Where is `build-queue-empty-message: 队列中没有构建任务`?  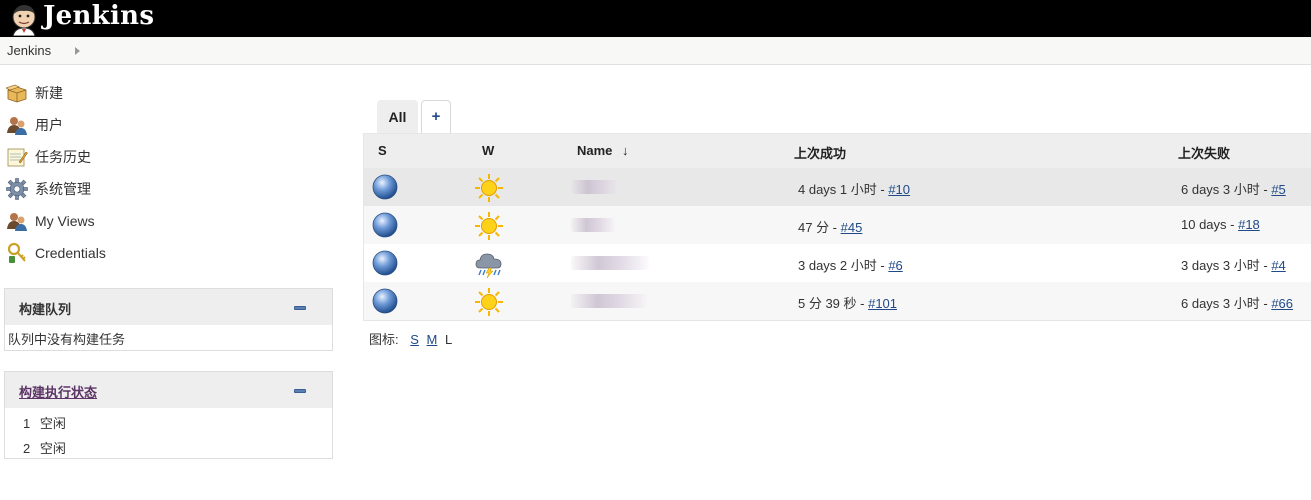 build-queue-empty-message: 队列中没有构建任务 is located at coordinates (67, 339).